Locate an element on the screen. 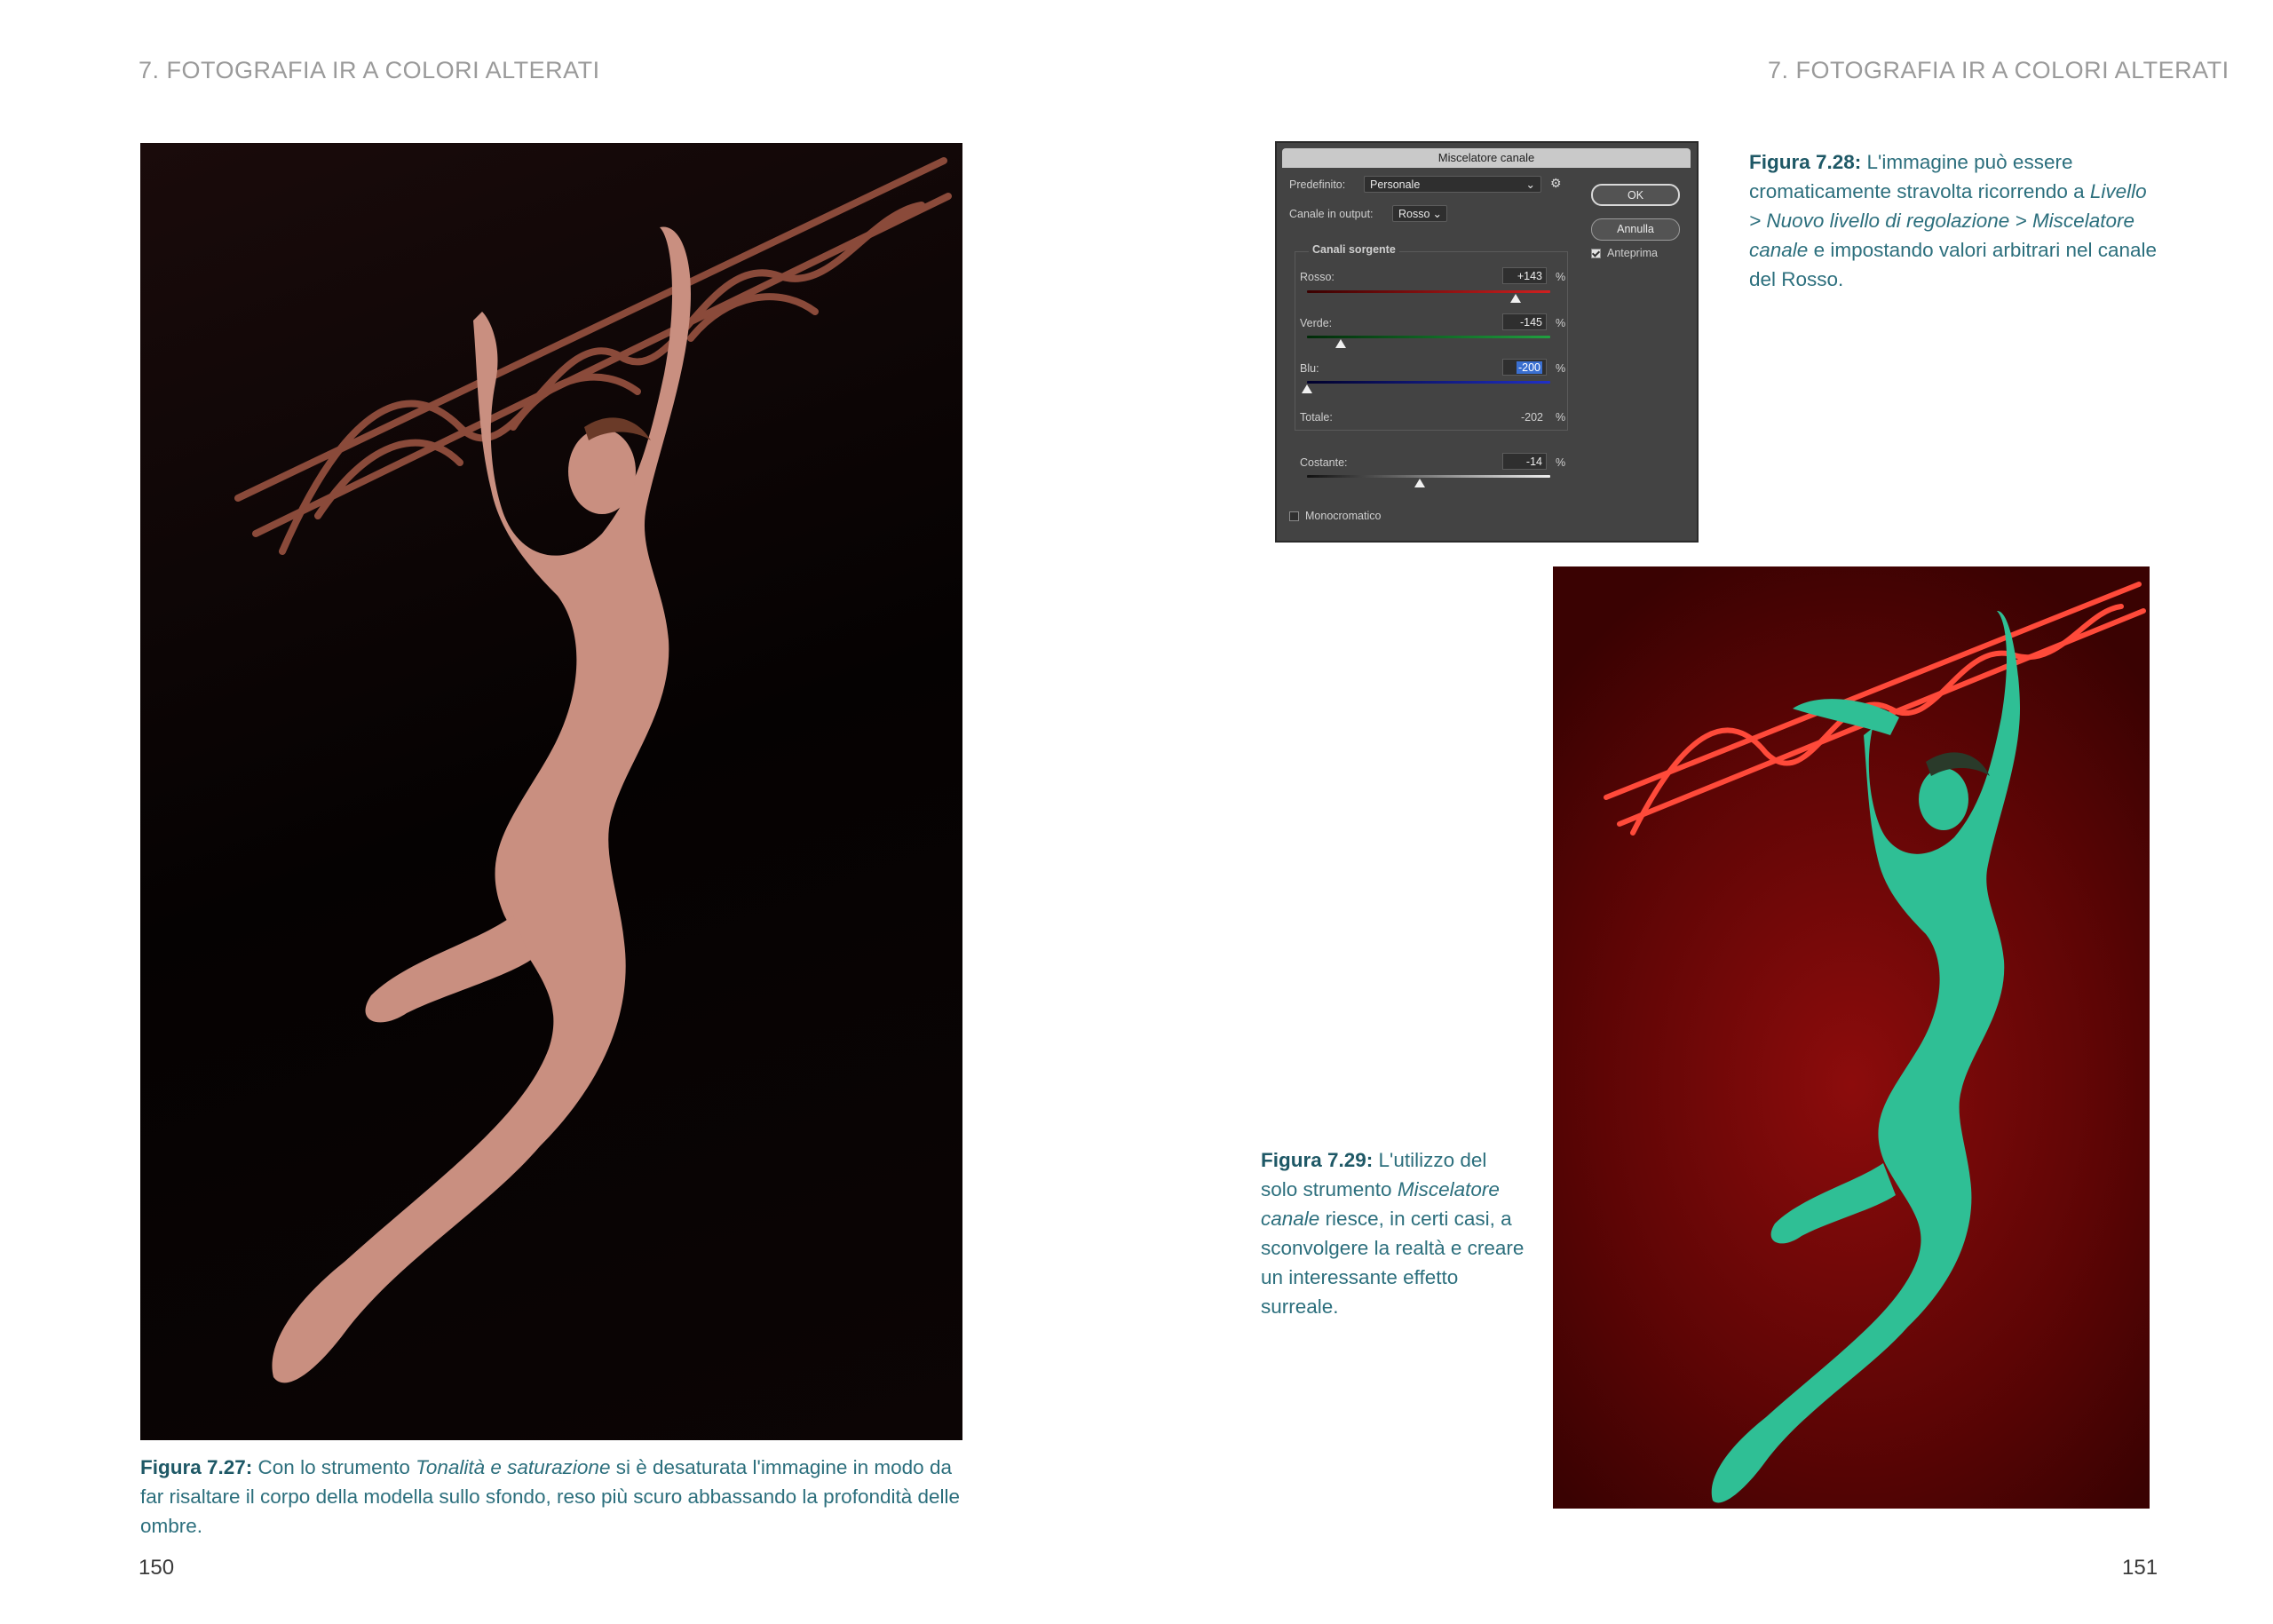  green-channel-slider is located at coordinates (1428, 337).